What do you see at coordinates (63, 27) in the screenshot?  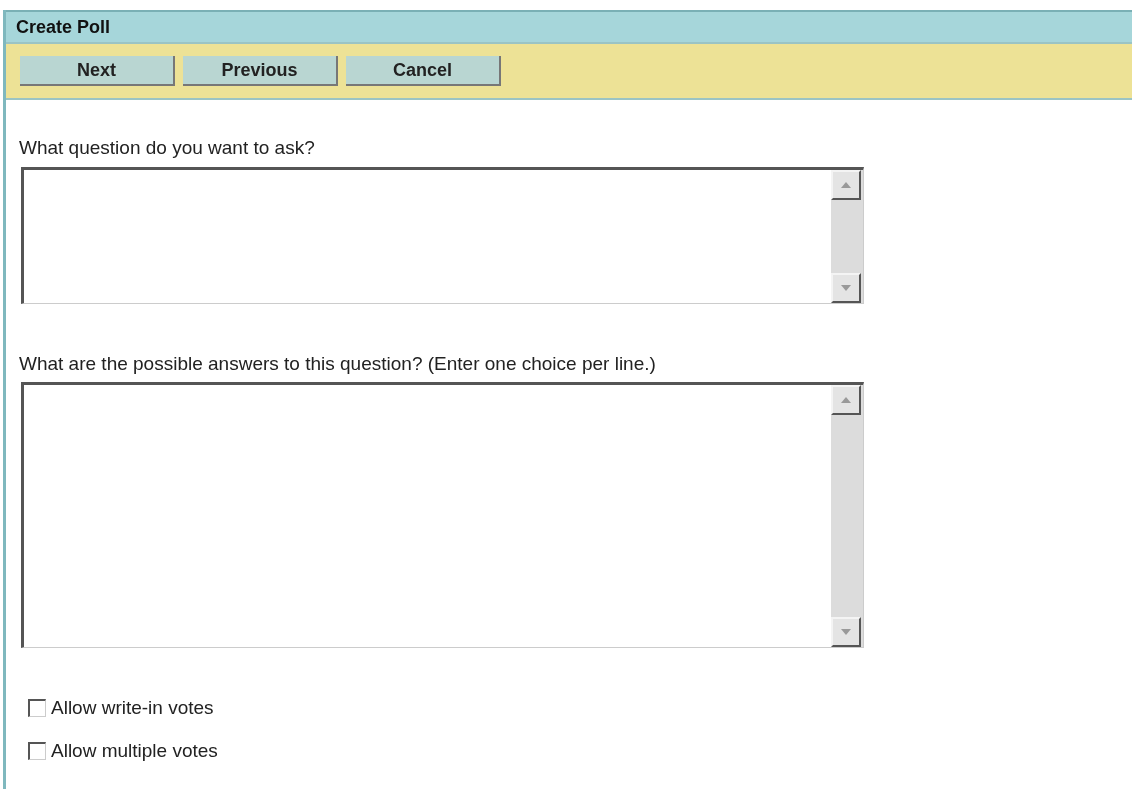 I see `window-title: Create Poll` at bounding box center [63, 27].